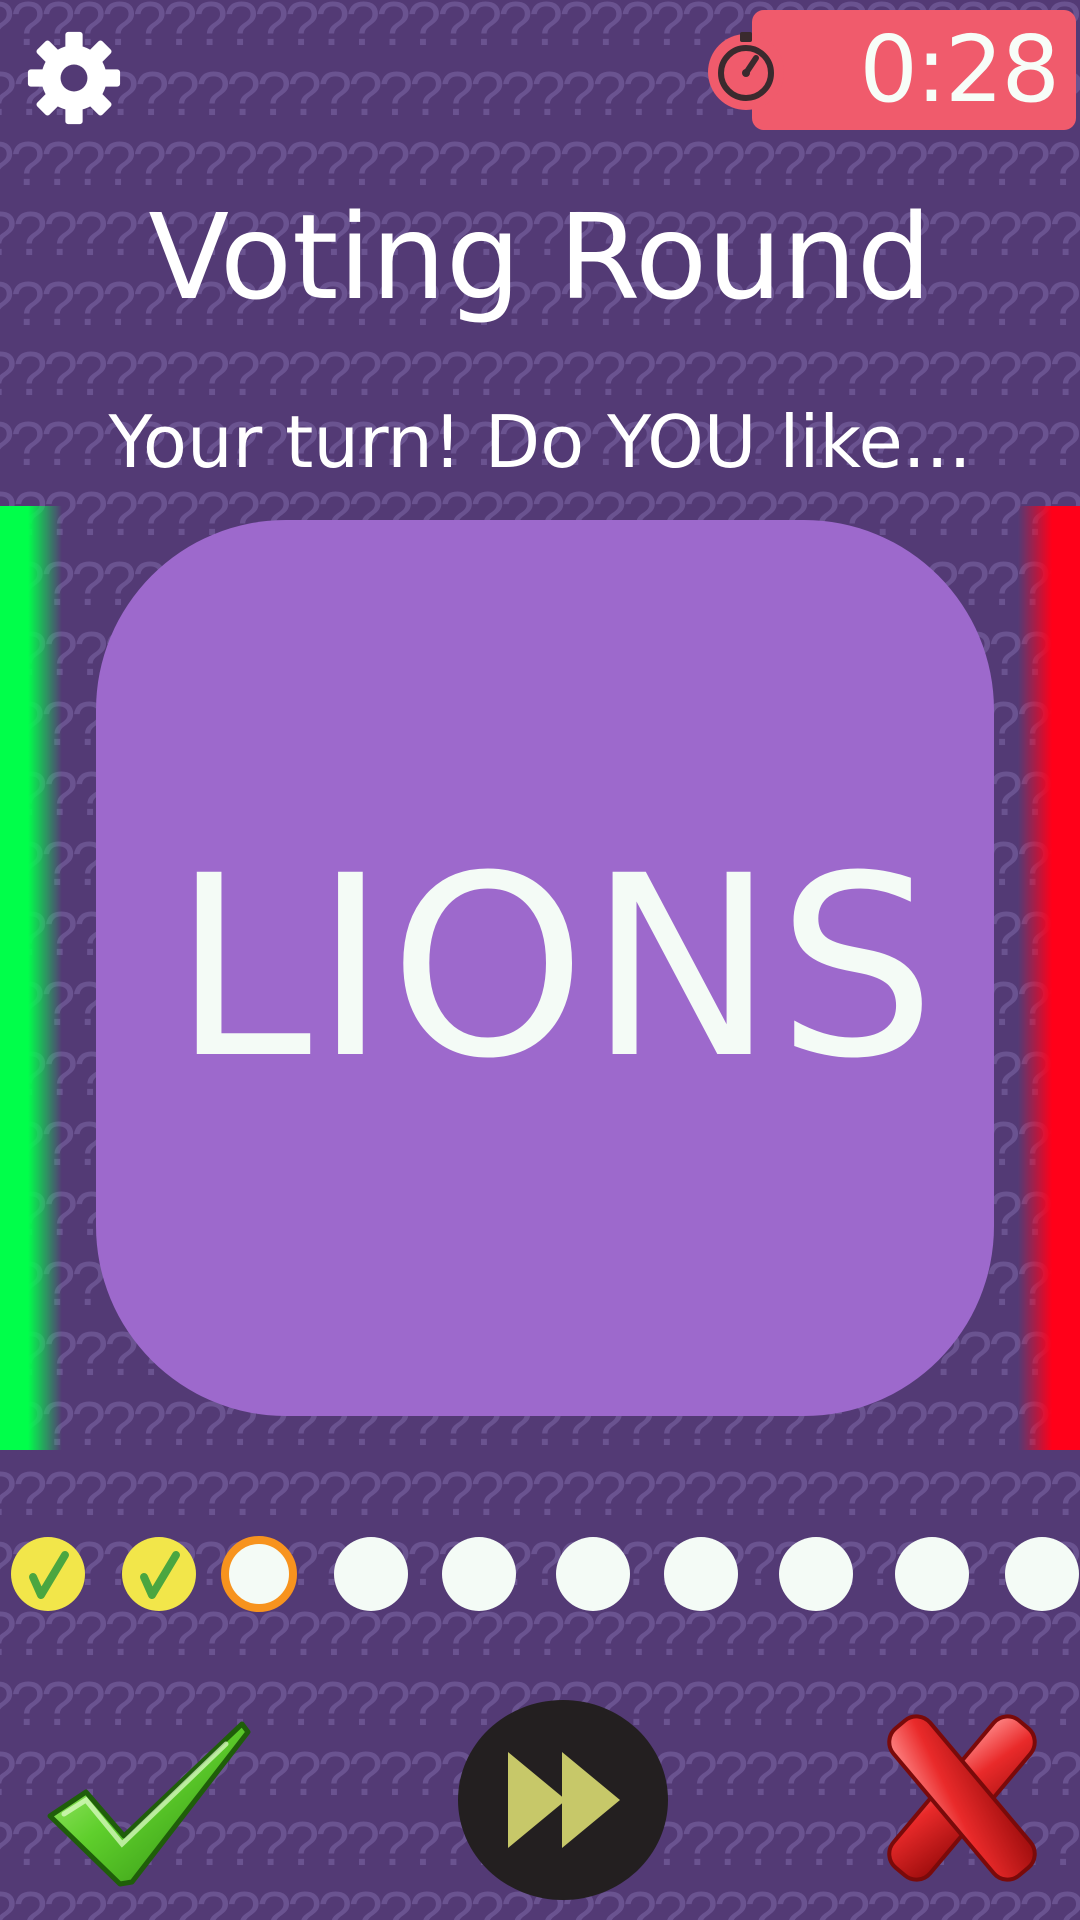  Describe the element at coordinates (31, 978) in the screenshot. I see `like-side-indicator` at that location.